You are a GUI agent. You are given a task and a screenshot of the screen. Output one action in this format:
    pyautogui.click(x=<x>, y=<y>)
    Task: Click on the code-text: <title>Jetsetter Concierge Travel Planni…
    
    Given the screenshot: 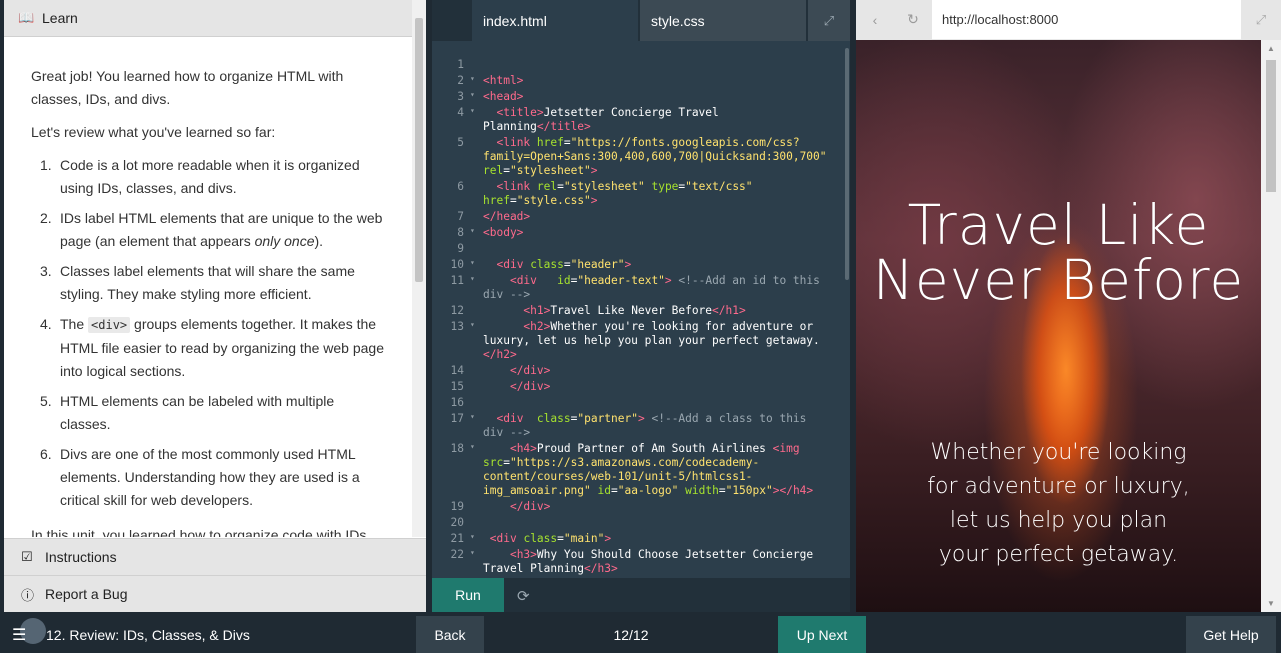 What is the action you would take?
    pyautogui.click(x=601, y=119)
    